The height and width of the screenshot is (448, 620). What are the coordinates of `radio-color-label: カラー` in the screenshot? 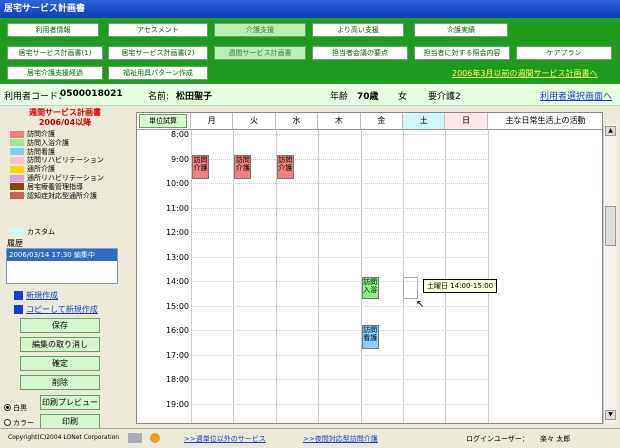 It's located at (23, 423).